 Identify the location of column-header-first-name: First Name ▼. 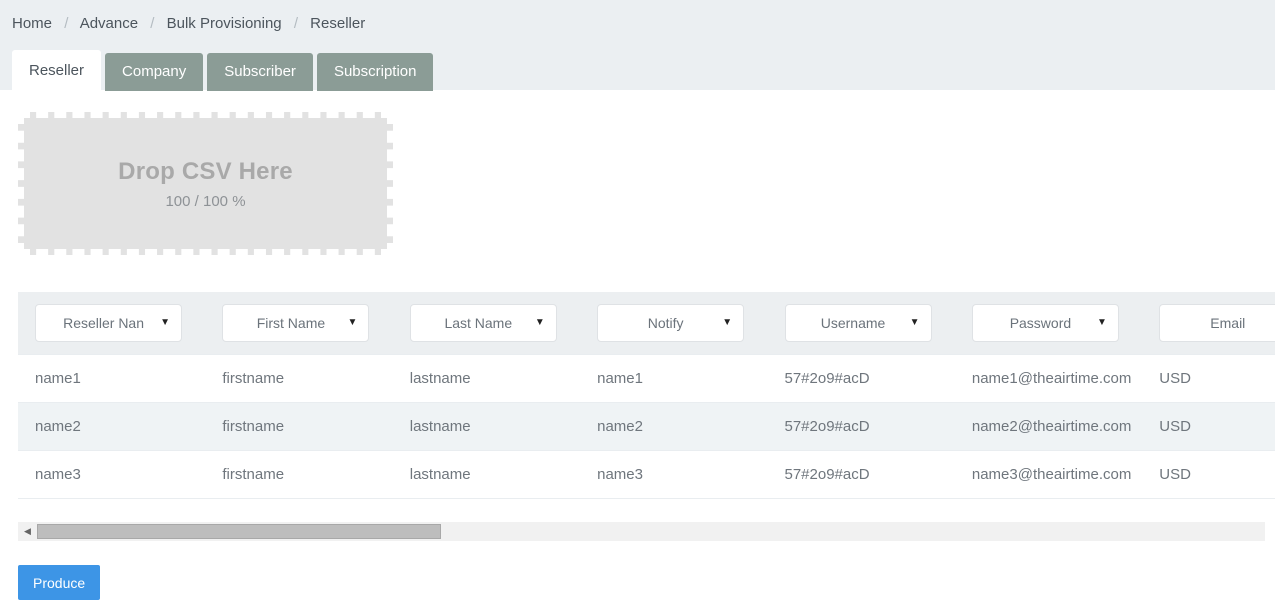
(299, 323).